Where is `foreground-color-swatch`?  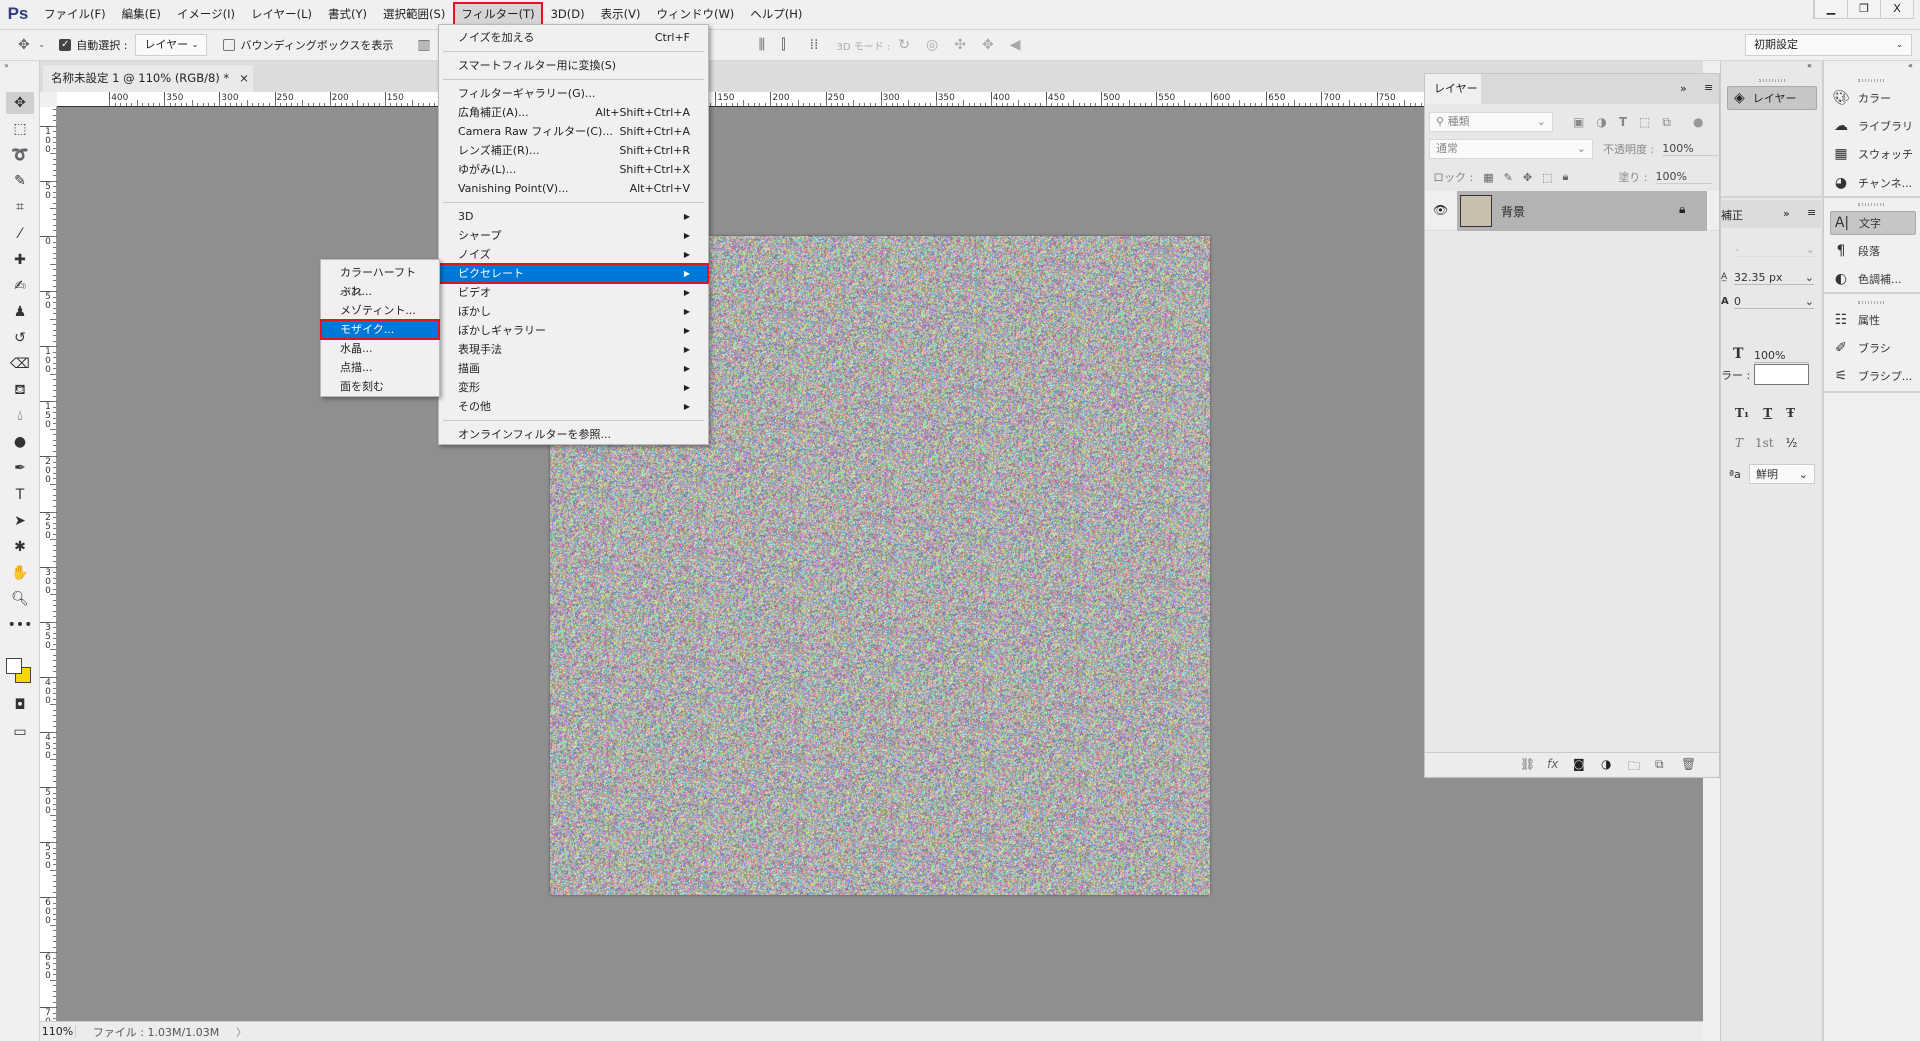
foreground-color-swatch is located at coordinates (14, 666).